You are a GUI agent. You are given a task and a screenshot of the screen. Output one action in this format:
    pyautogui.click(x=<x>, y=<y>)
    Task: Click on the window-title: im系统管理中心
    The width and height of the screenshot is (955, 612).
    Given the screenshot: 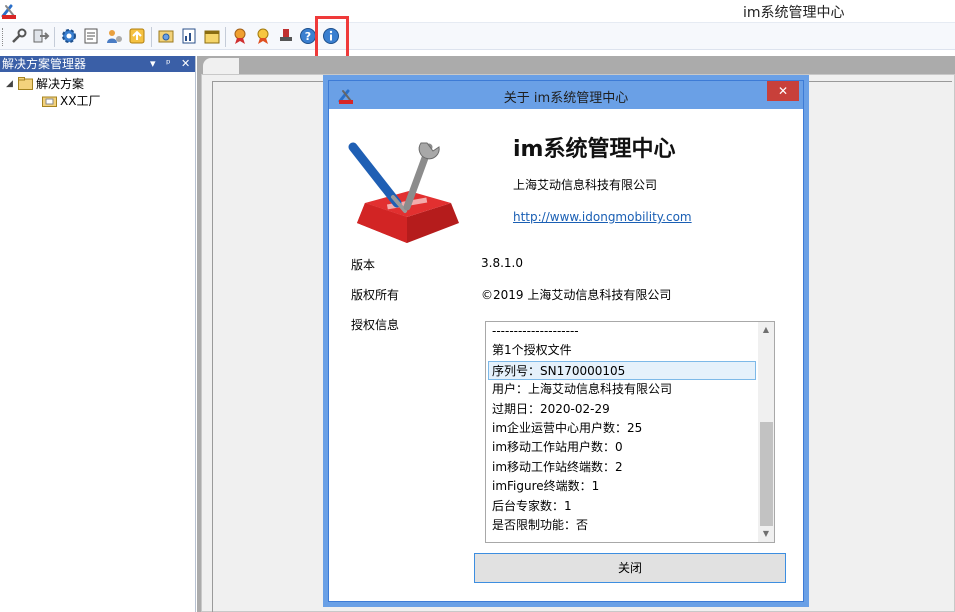 What is the action you would take?
    pyautogui.click(x=794, y=13)
    